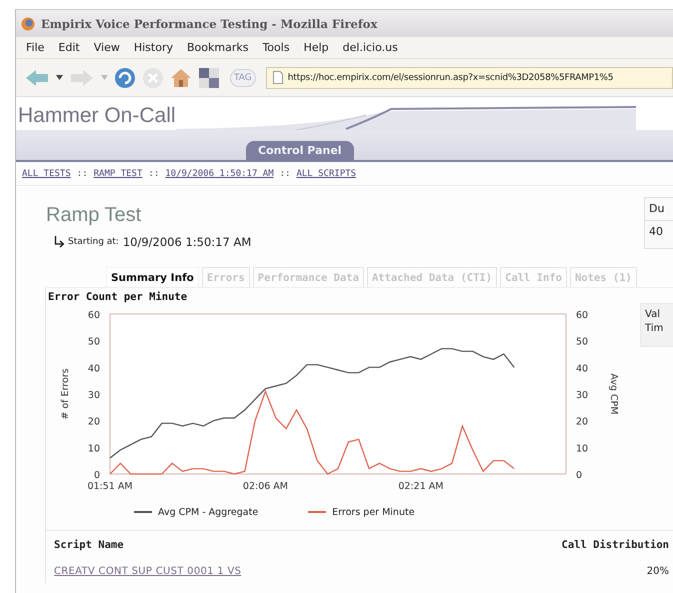 This screenshot has width=673, height=593. I want to click on axis-tick-label: 02:06 AM, so click(265, 486).